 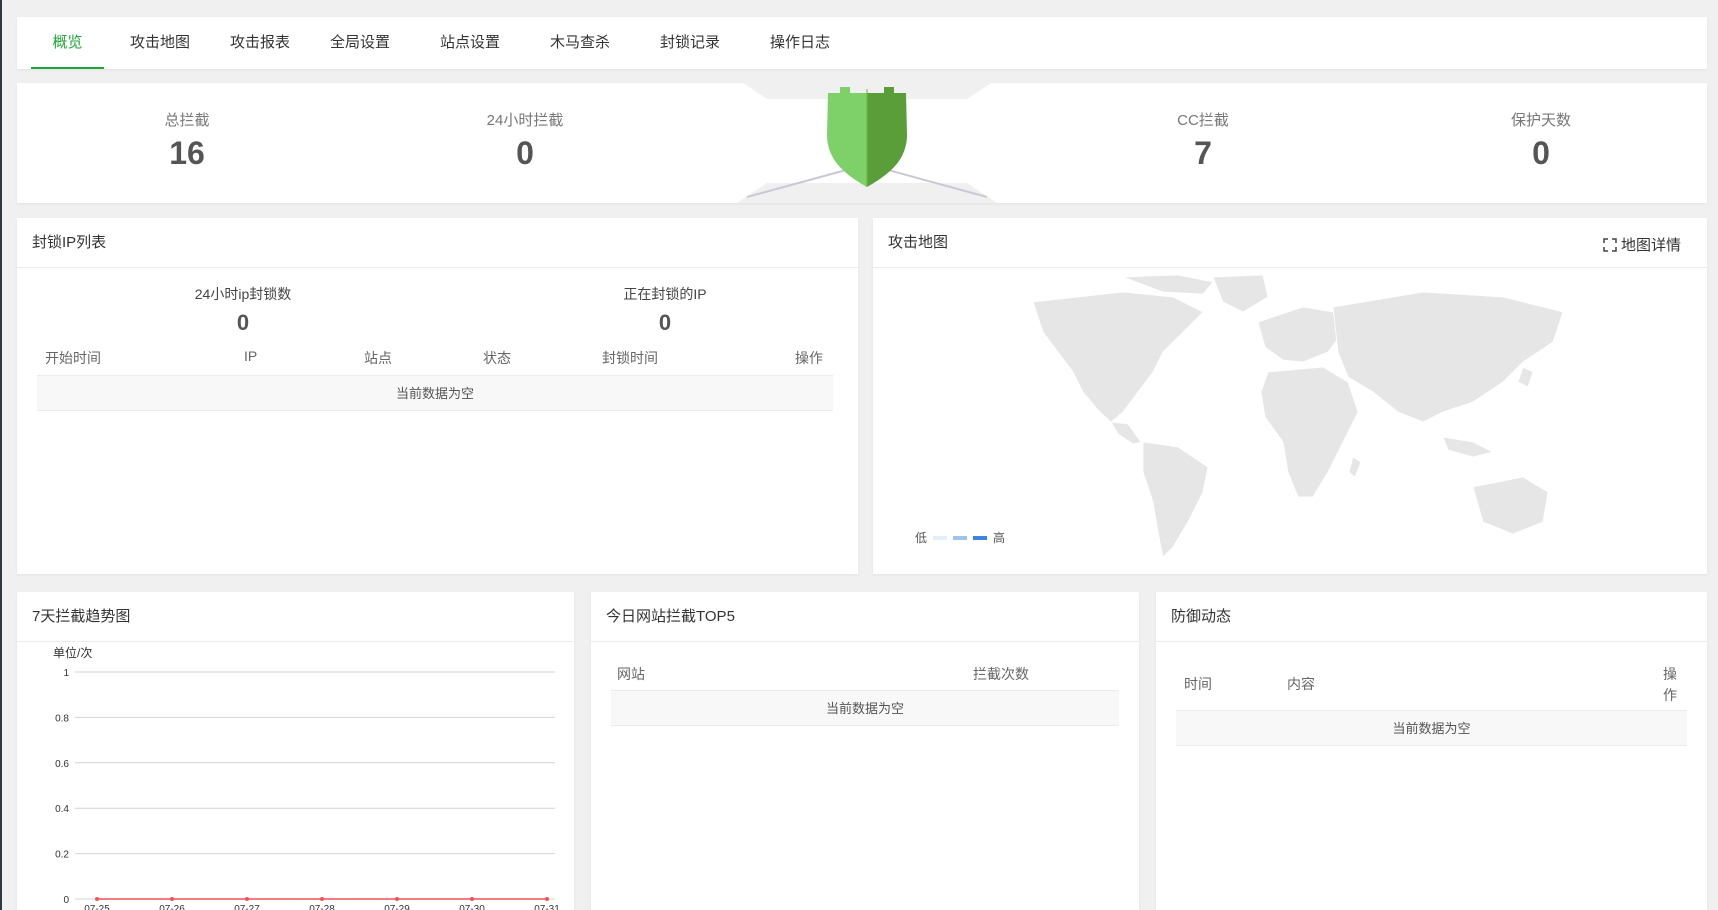 What do you see at coordinates (247, 907) in the screenshot?
I see `x-tick-label: 07-27` at bounding box center [247, 907].